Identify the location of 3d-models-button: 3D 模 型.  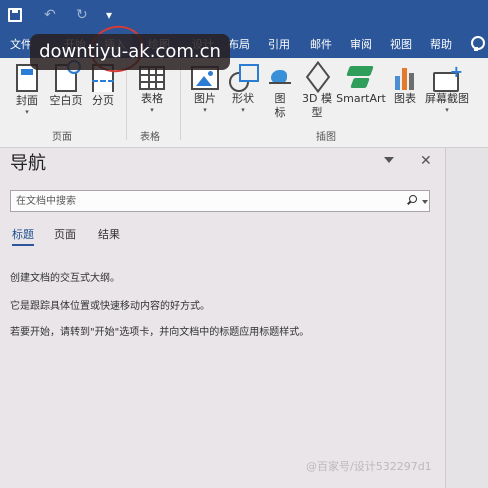
(317, 92).